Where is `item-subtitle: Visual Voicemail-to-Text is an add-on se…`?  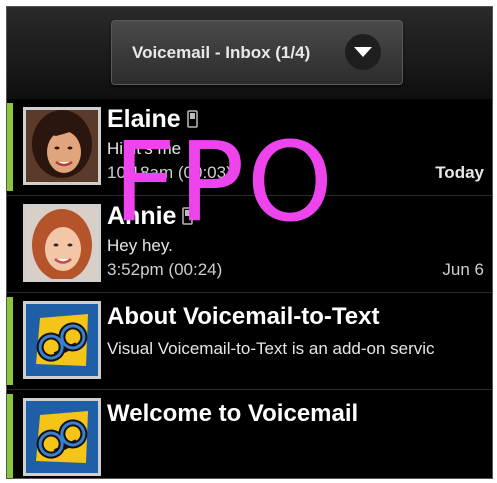
item-subtitle: Visual Voicemail-to-Text is an add-on se… is located at coordinates (271, 348).